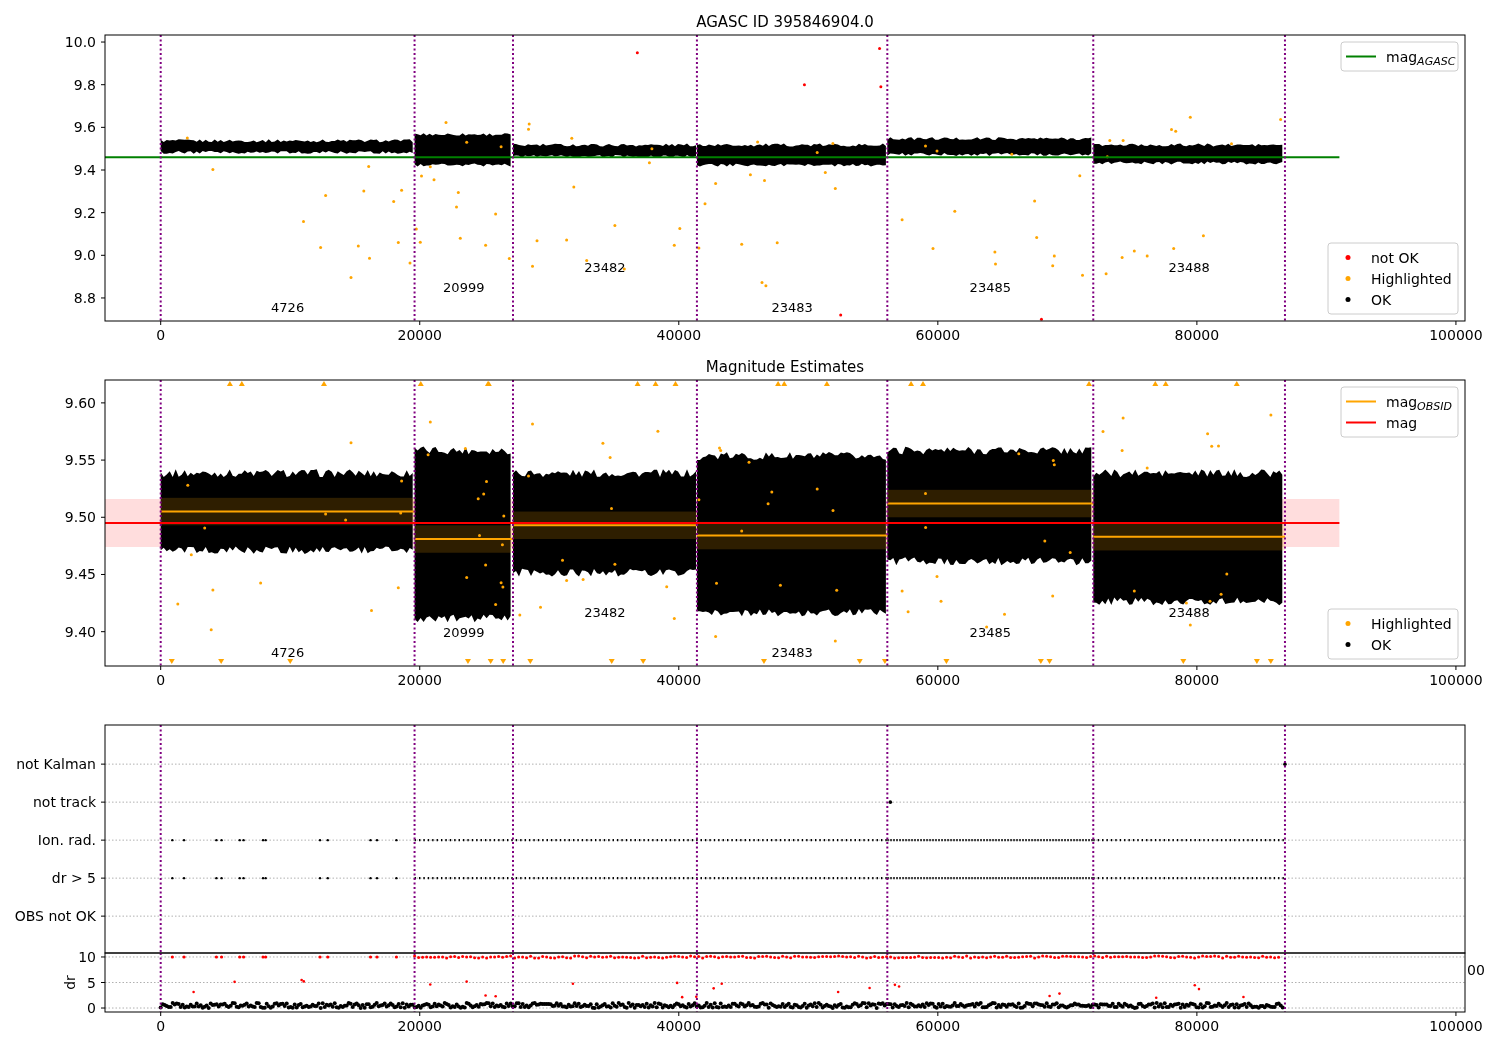 The height and width of the screenshot is (1050, 1500). Describe the element at coordinates (87, 957) in the screenshot. I see `tick-label: 10` at that location.